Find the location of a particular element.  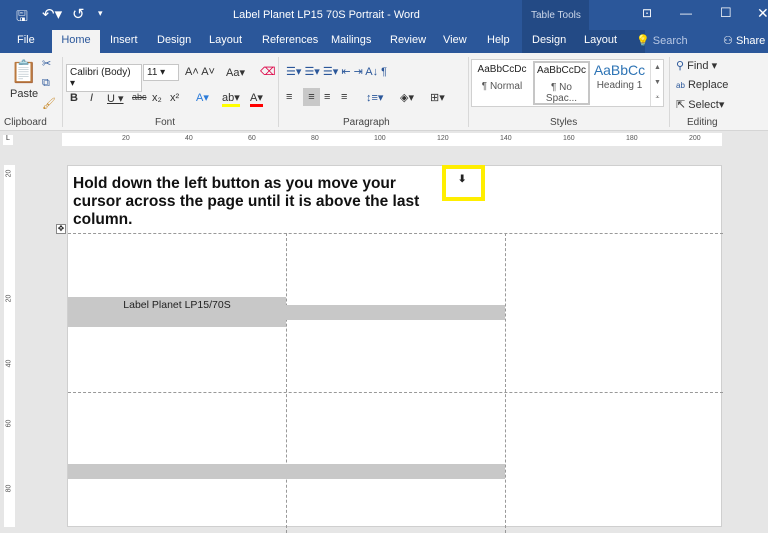

line-spacing-icon: ↕≡▾ is located at coordinates (374, 97).